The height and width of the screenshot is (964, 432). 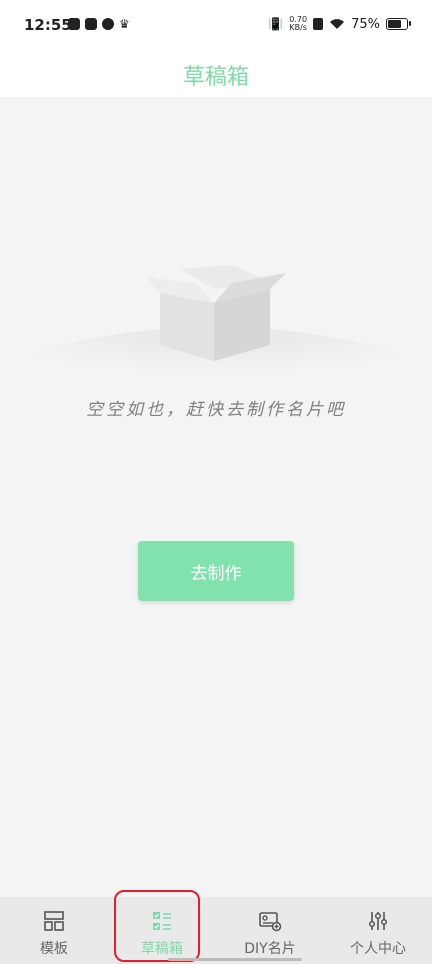 I want to click on bottom-tab-bar: 模板 草稿箱 DIY名片 个人中心, so click(x=216, y=930).